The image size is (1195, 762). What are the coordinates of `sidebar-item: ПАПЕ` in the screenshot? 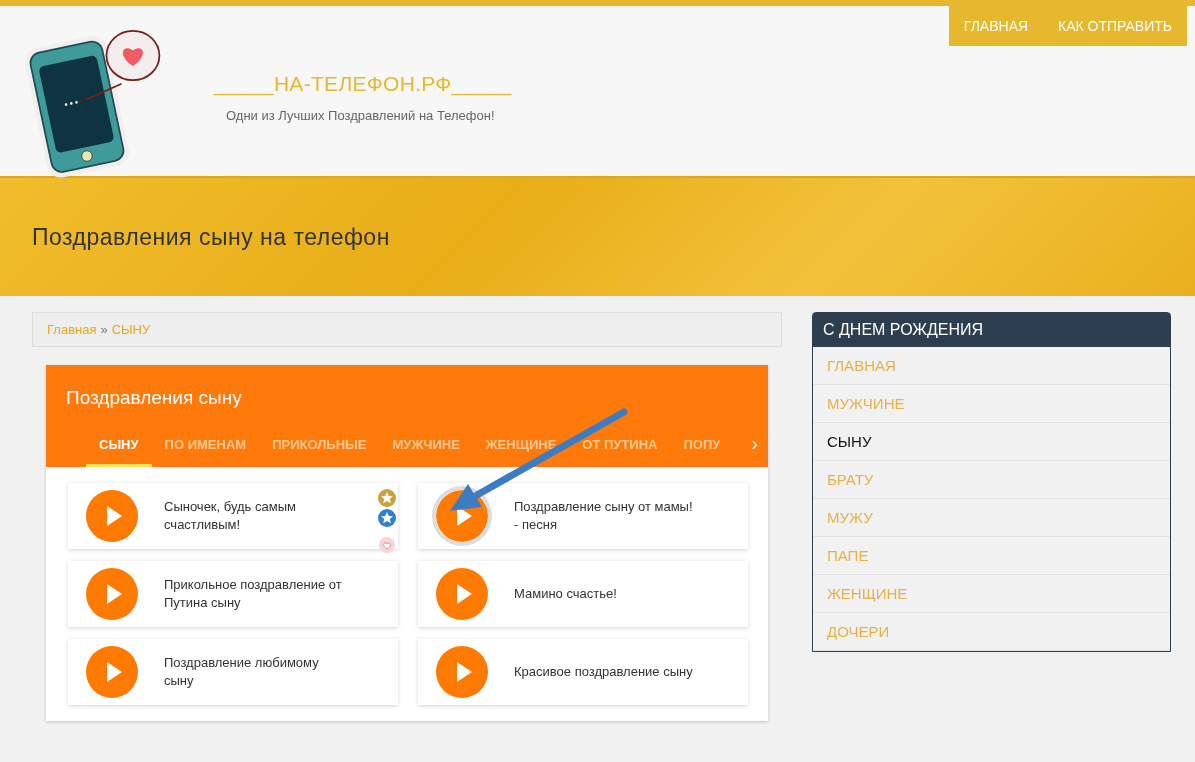 It's located at (991, 556).